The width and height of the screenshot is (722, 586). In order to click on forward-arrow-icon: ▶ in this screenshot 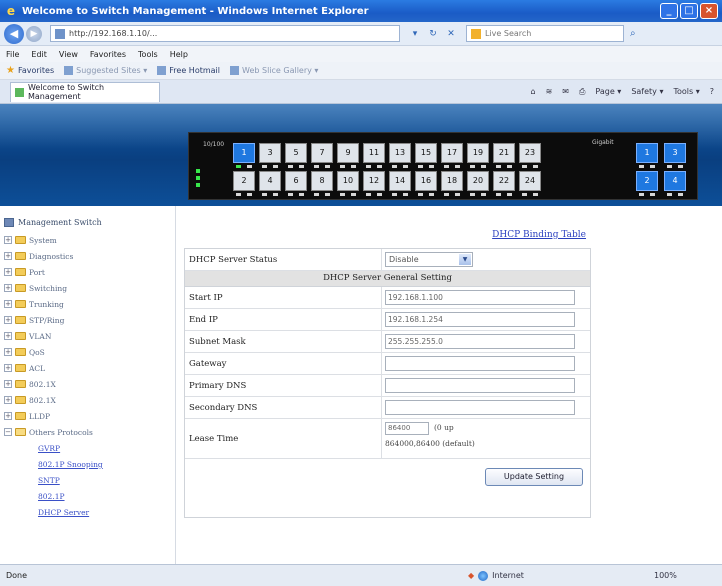, I will do `click(34, 33)`.